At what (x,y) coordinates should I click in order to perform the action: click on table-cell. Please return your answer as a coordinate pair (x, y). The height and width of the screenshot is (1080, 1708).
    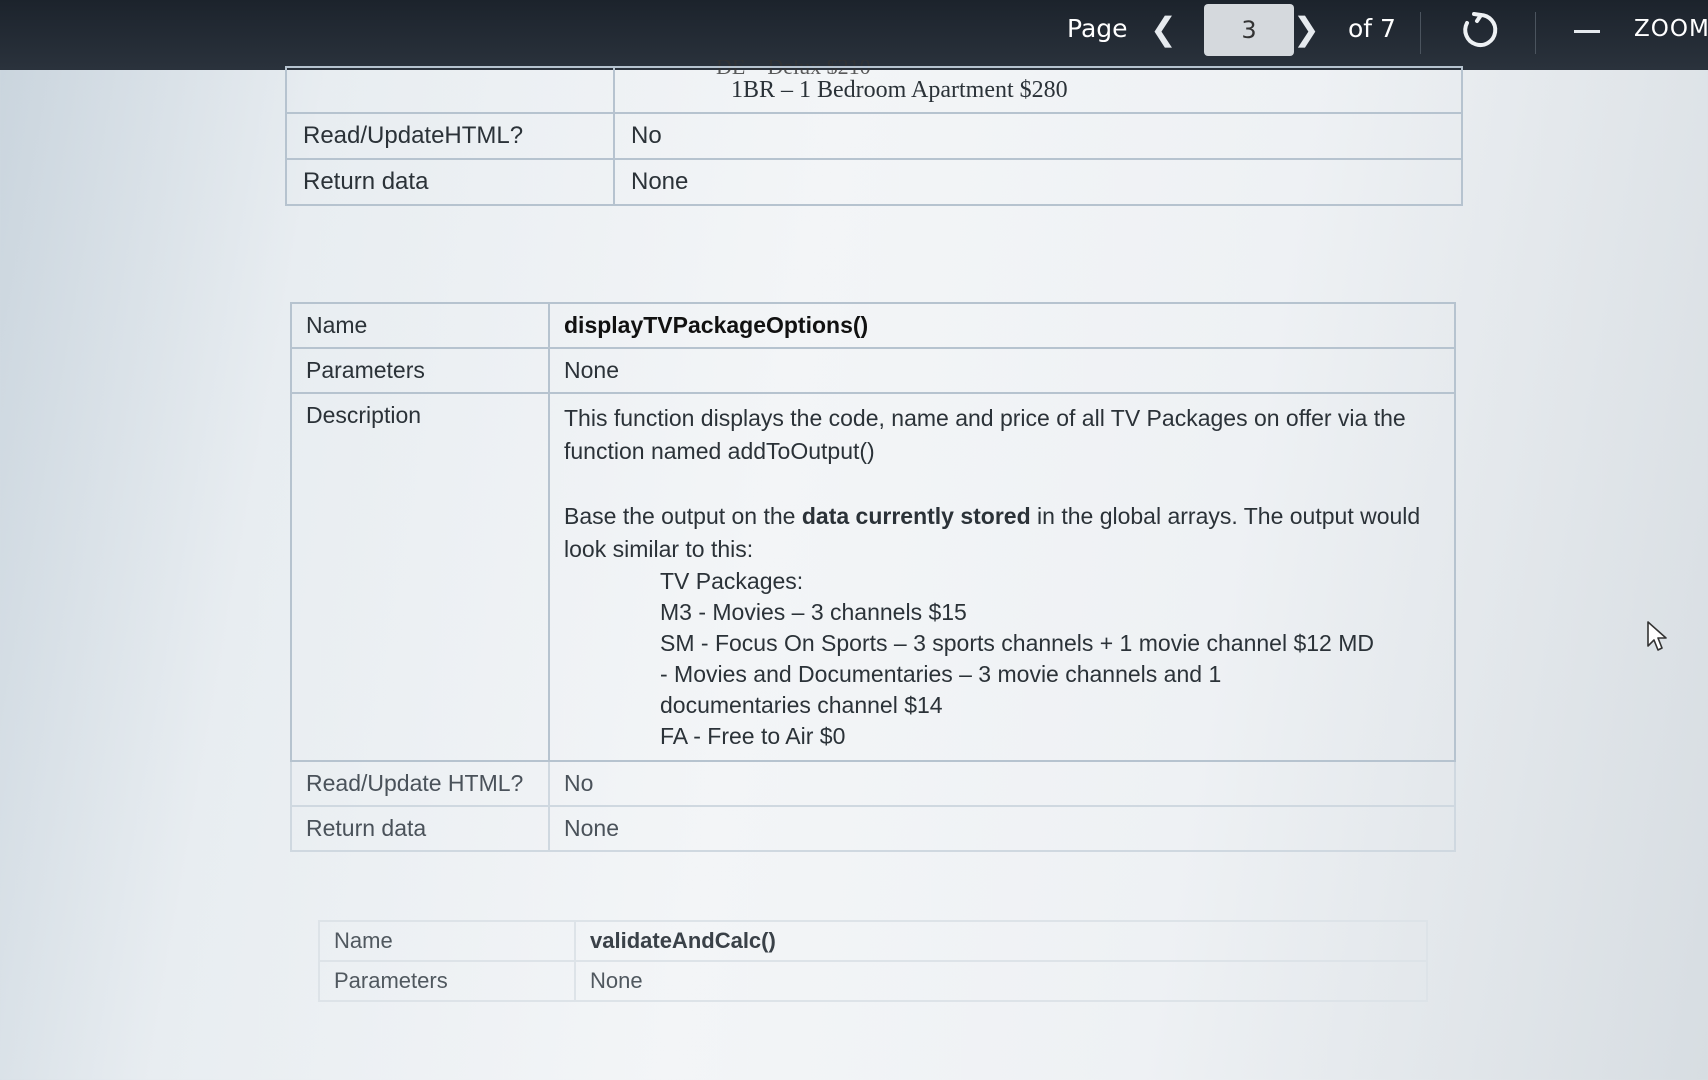
    Looking at the image, I should click on (450, 90).